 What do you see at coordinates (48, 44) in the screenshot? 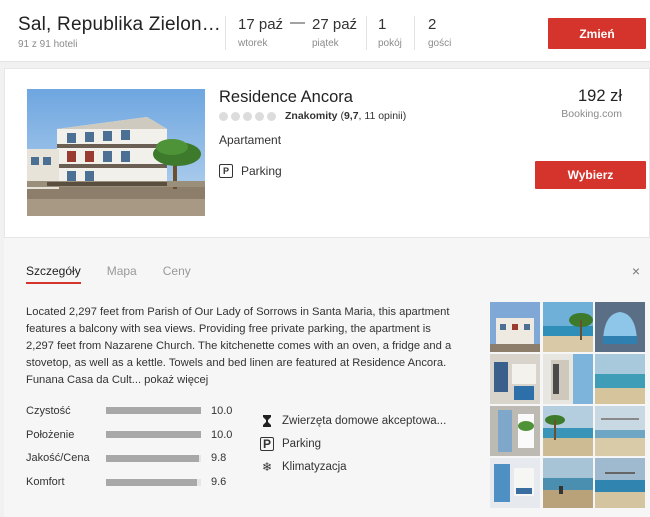
I see `hotel-count: 91 z 91 hoteli` at bounding box center [48, 44].